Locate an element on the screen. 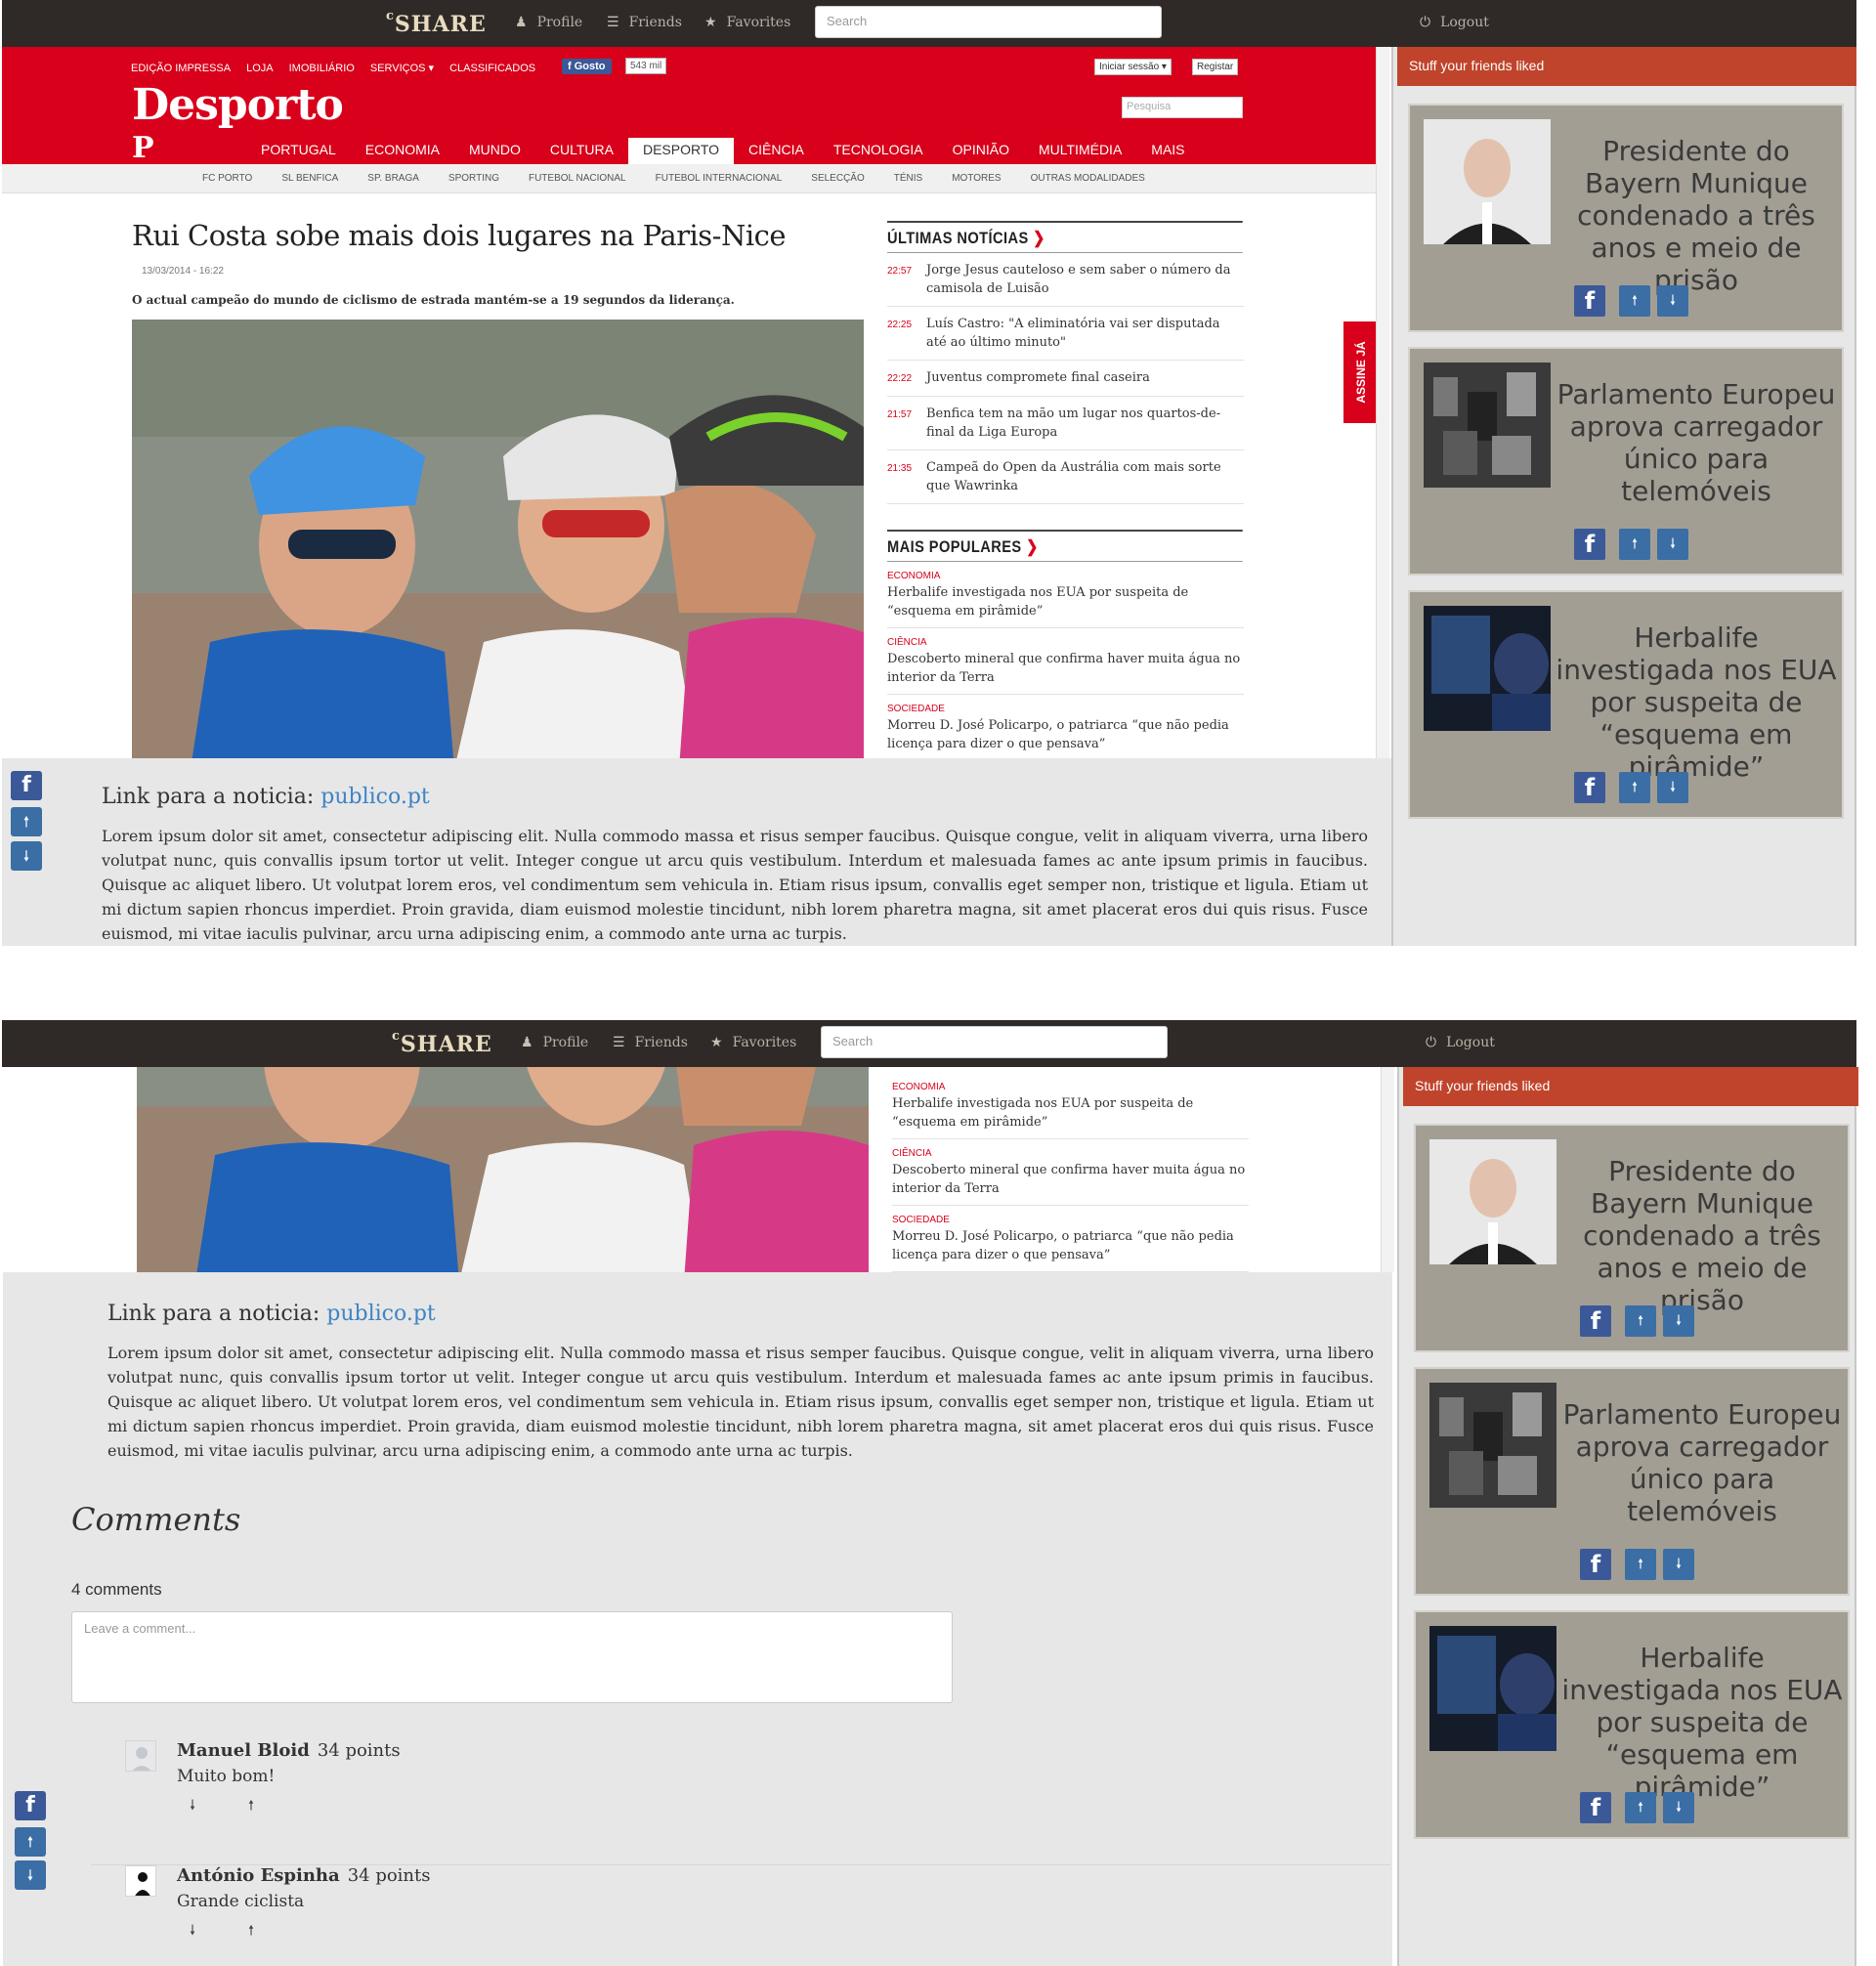  menu-item-active: DESPORTO is located at coordinates (681, 151).